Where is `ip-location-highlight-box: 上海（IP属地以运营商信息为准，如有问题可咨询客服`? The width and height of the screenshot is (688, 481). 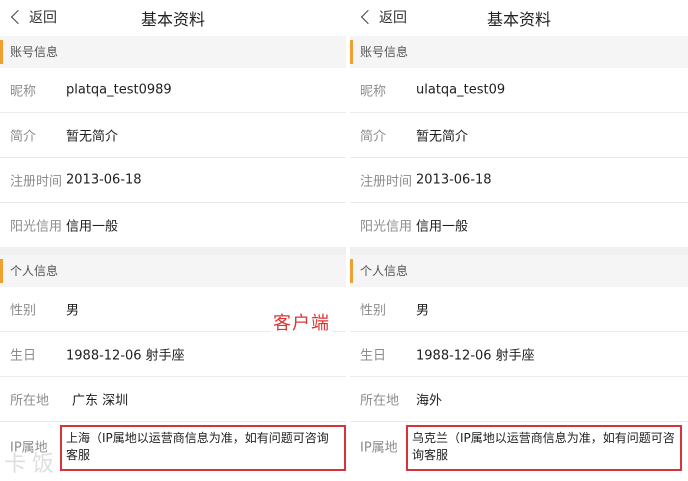
ip-location-highlight-box: 上海（IP属地以运营商信息为准，如有问题可咨询客服 is located at coordinates (203, 448).